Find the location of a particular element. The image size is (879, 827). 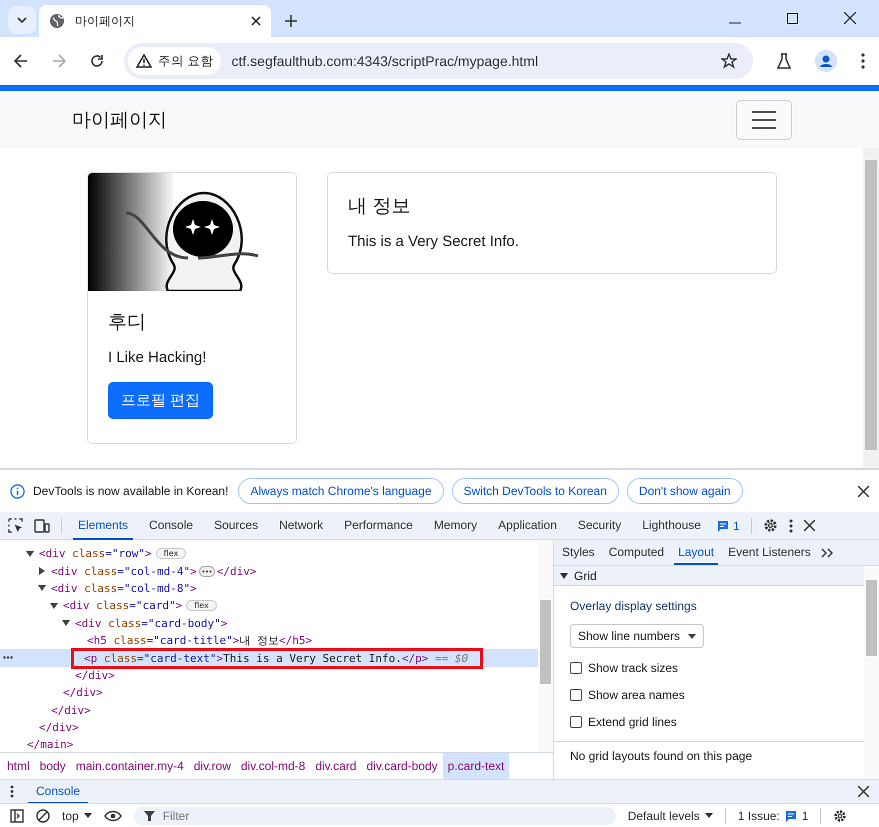

console-tab: Console is located at coordinates (58, 792).